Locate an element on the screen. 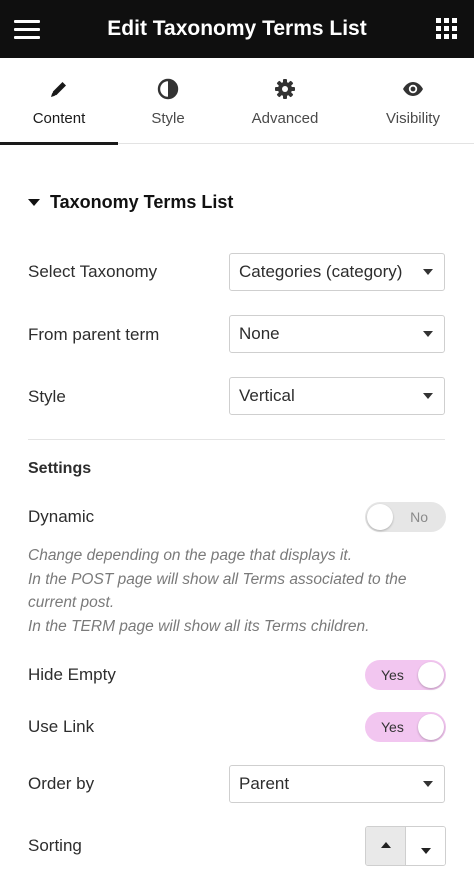 The image size is (474, 885). sort-ascending-button is located at coordinates (386, 846).